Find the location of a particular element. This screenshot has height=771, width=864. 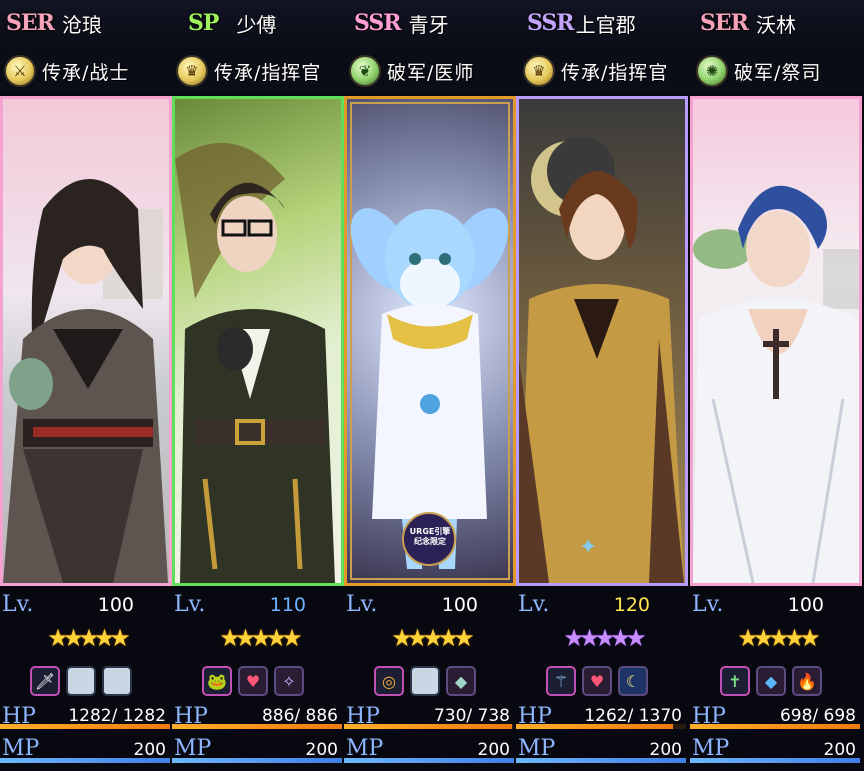

char-3-portrait: URGE引擎 纪念限定 is located at coordinates (430, 341).